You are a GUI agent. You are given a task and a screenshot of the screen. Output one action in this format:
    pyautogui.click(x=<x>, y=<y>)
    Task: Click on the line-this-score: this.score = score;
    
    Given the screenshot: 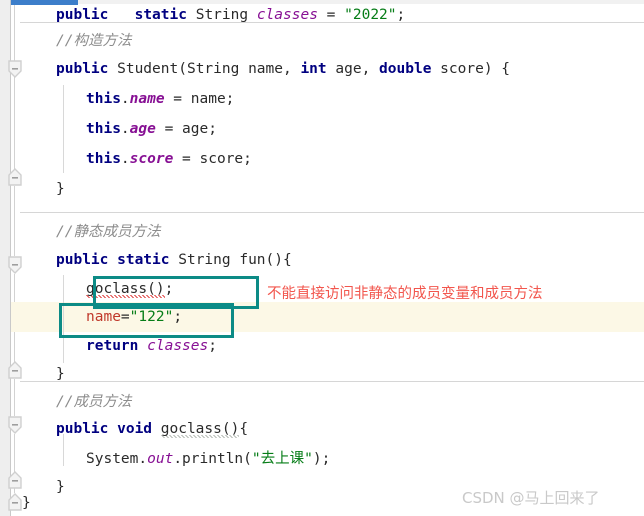 What is the action you would take?
    pyautogui.click(x=169, y=159)
    